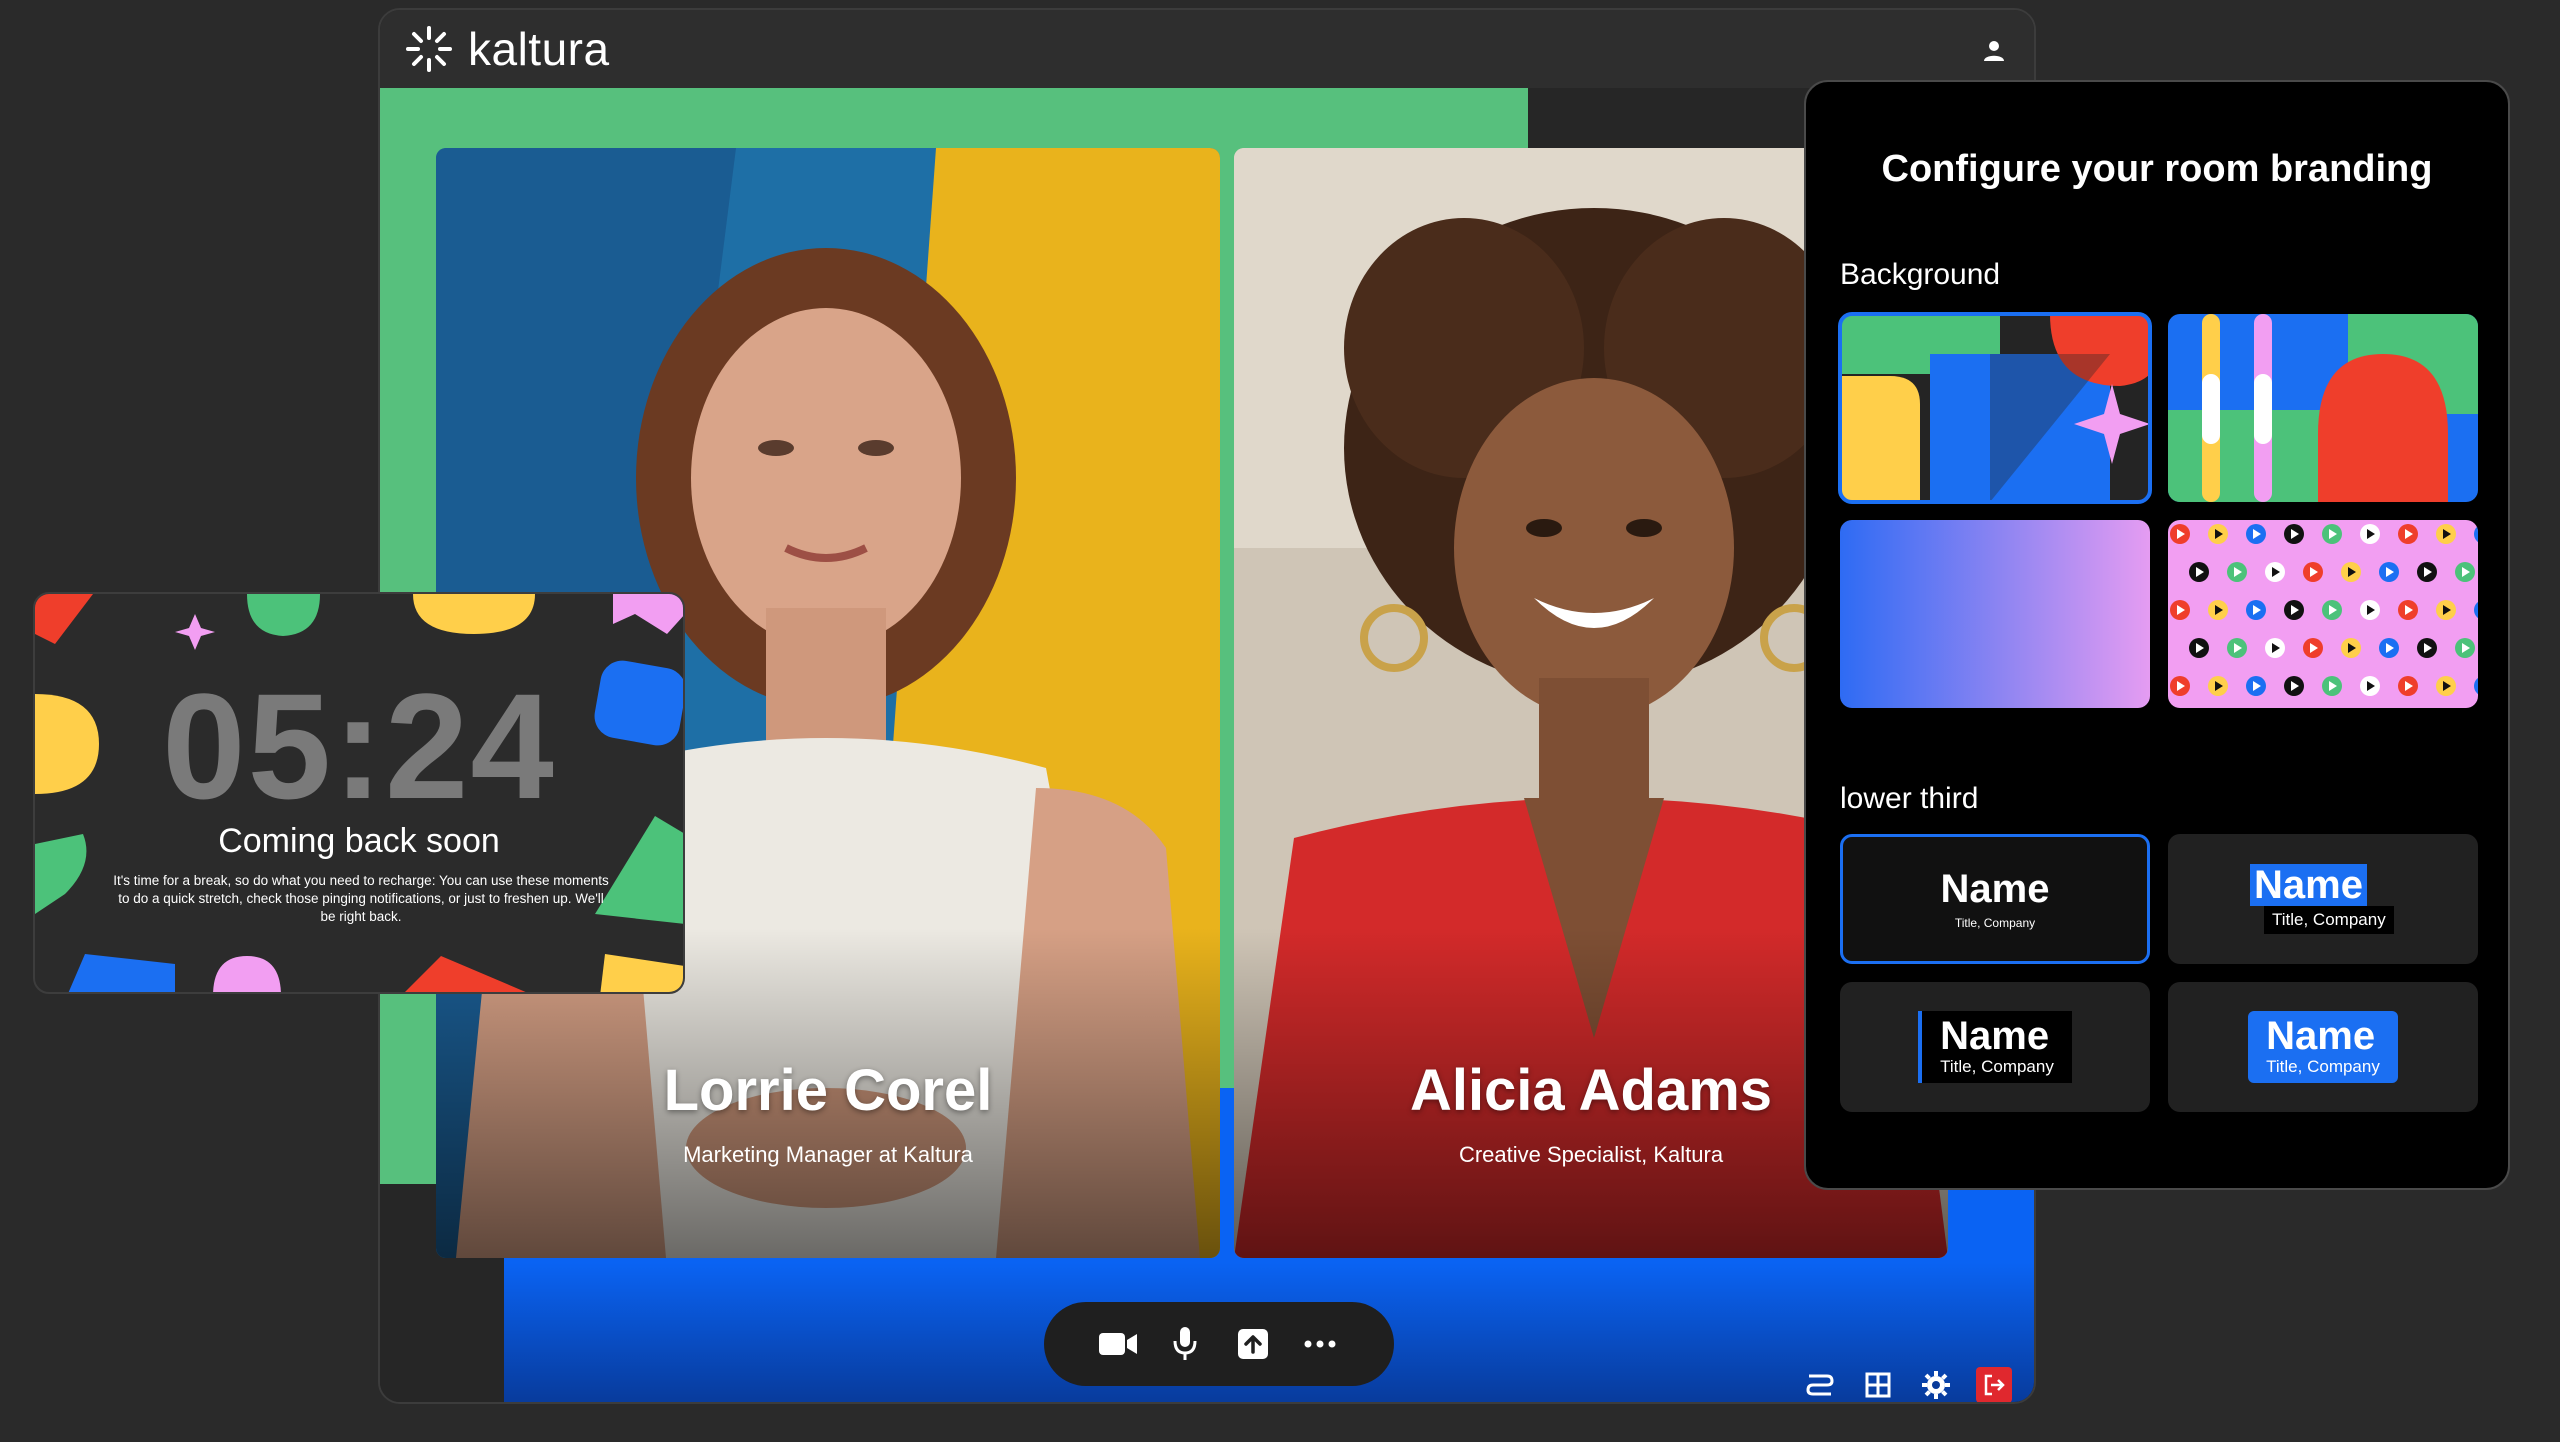 The image size is (2560, 1442). I want to click on participant-title: Creative Specialist, Kaltura, so click(1591, 1154).